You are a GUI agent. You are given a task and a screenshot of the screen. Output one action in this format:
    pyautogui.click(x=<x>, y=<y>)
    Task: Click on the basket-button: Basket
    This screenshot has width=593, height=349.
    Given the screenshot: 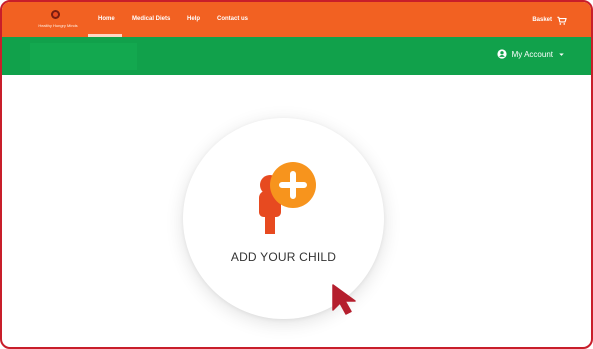 What is the action you would take?
    pyautogui.click(x=549, y=20)
    